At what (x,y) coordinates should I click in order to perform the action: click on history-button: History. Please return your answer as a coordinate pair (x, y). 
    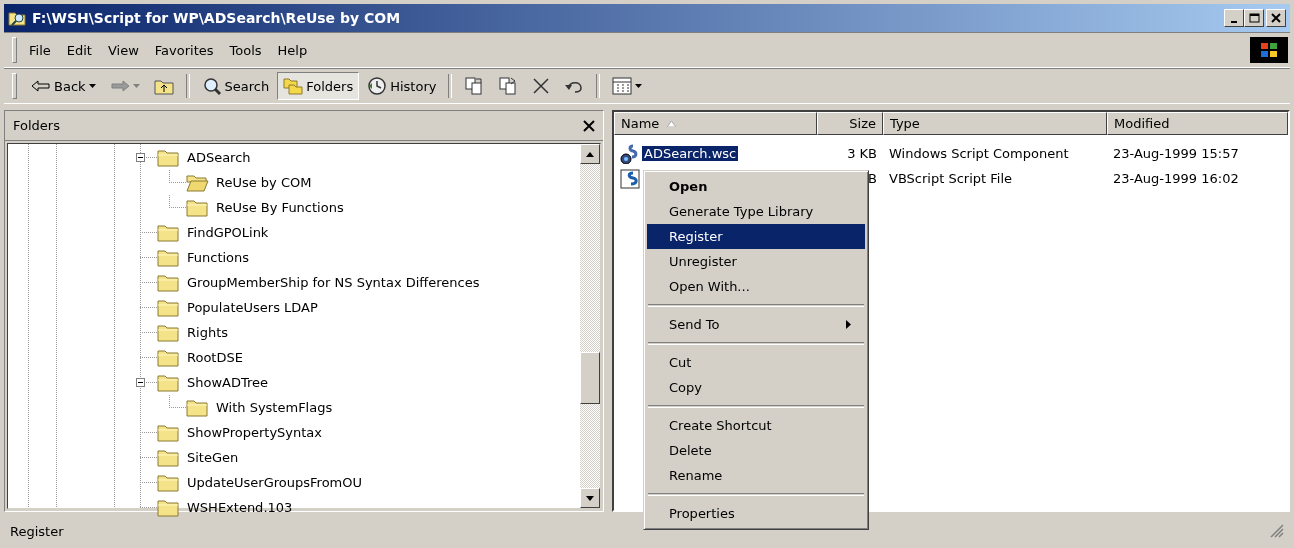
    Looking at the image, I should click on (402, 86).